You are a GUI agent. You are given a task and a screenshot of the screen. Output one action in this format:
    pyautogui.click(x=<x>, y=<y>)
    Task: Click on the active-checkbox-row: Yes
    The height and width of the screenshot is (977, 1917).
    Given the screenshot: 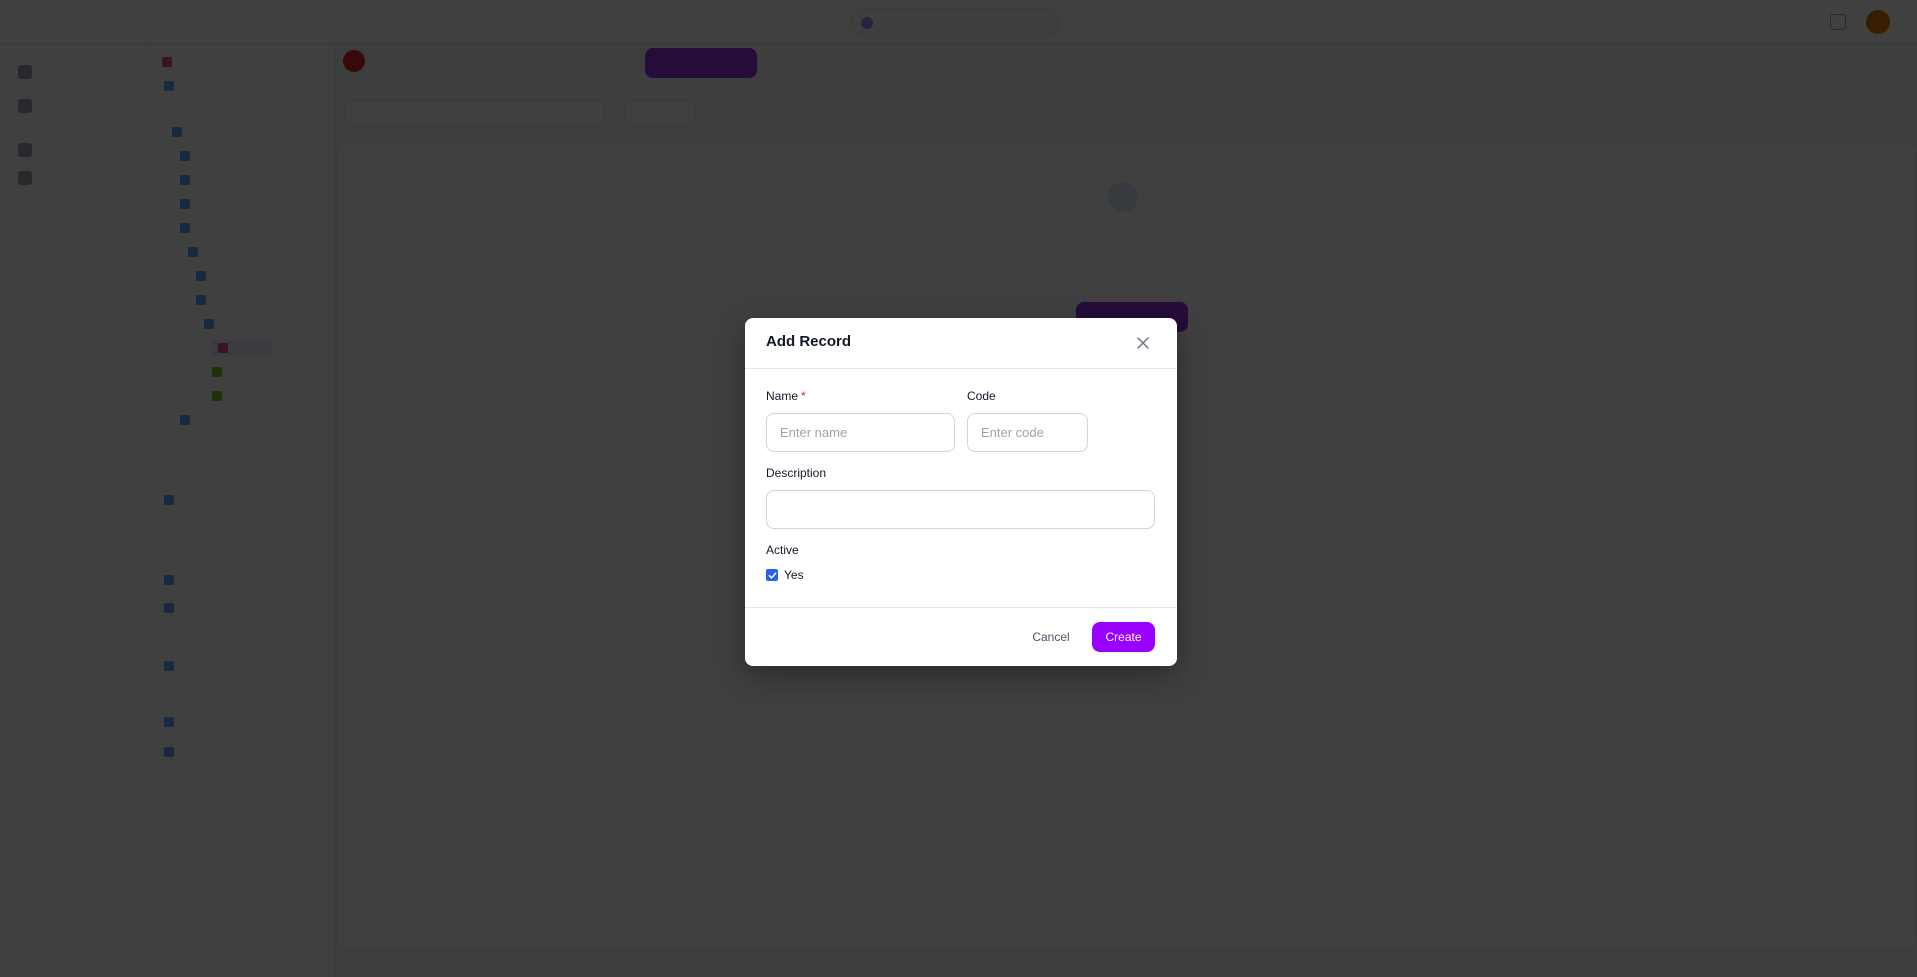 What is the action you would take?
    pyautogui.click(x=785, y=575)
    